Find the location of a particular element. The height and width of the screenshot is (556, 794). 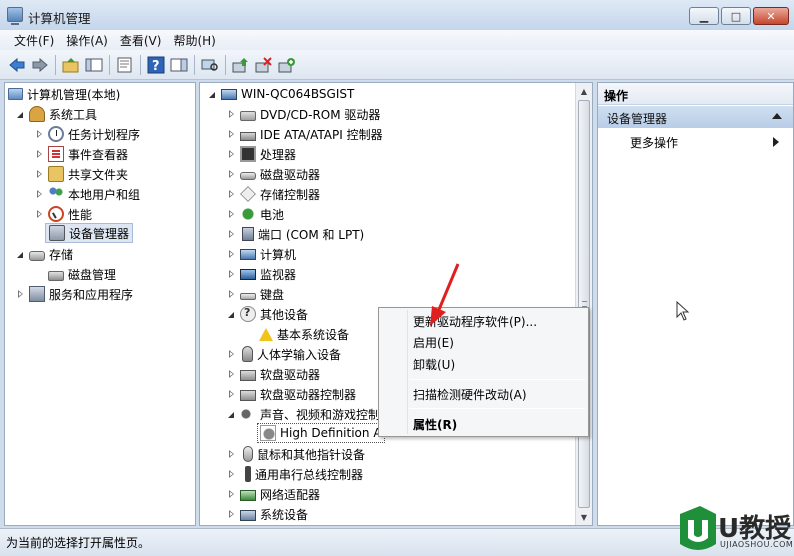

cpu-icon is located at coordinates (248, 154).